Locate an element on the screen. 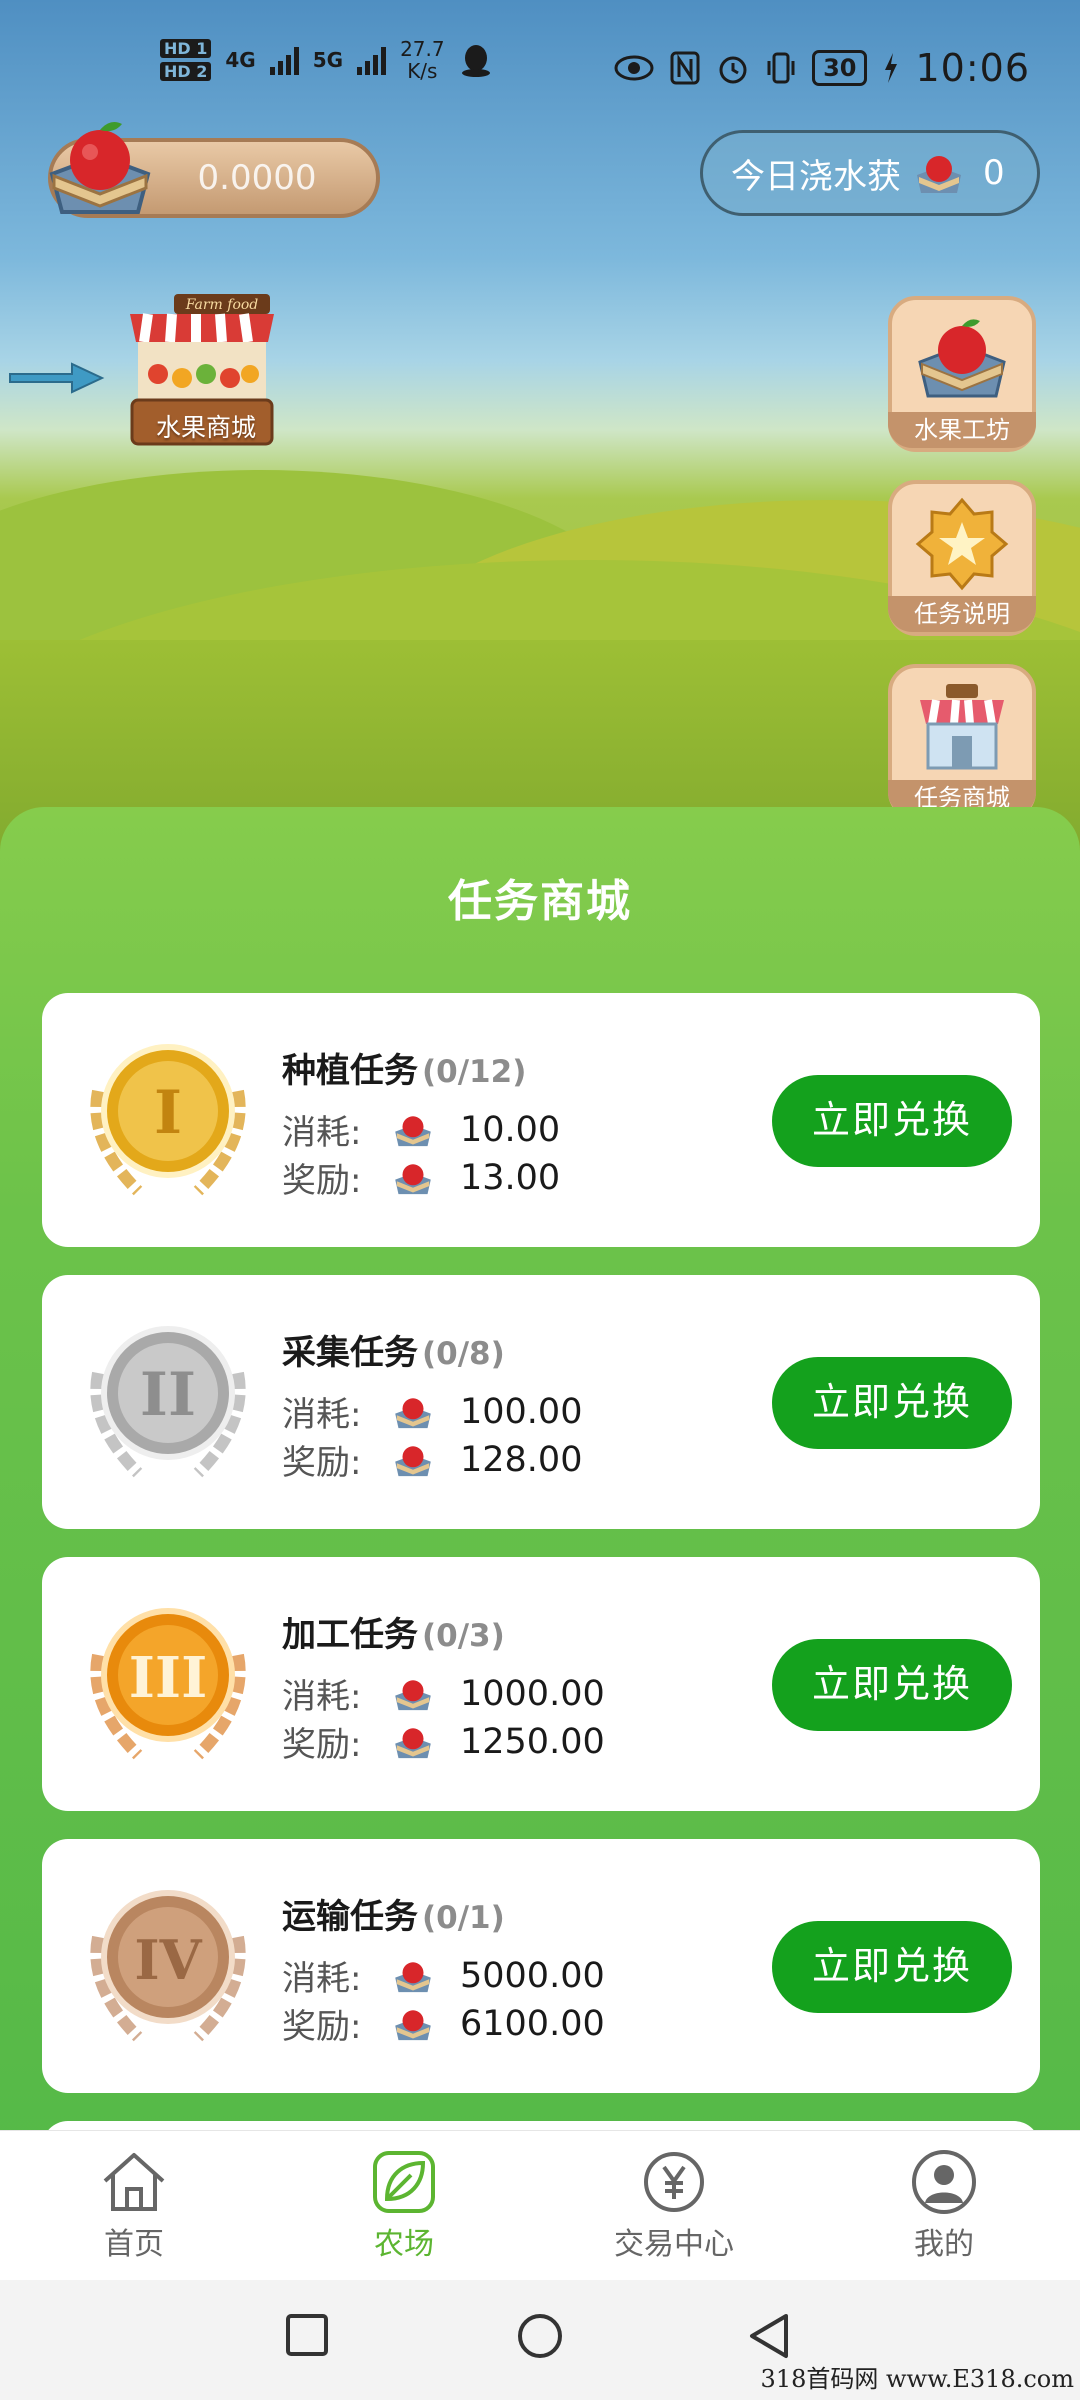 Image resolution: width=1080 pixels, height=2400 pixels. silver-medal-icon: II is located at coordinates (168, 1402).